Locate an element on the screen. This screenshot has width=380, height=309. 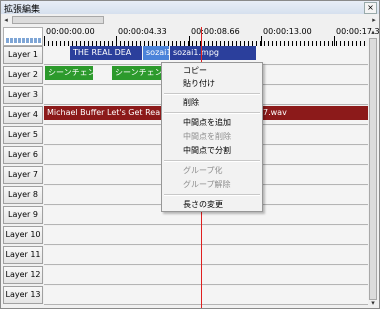
close-button: × is located at coordinates (370, 8).